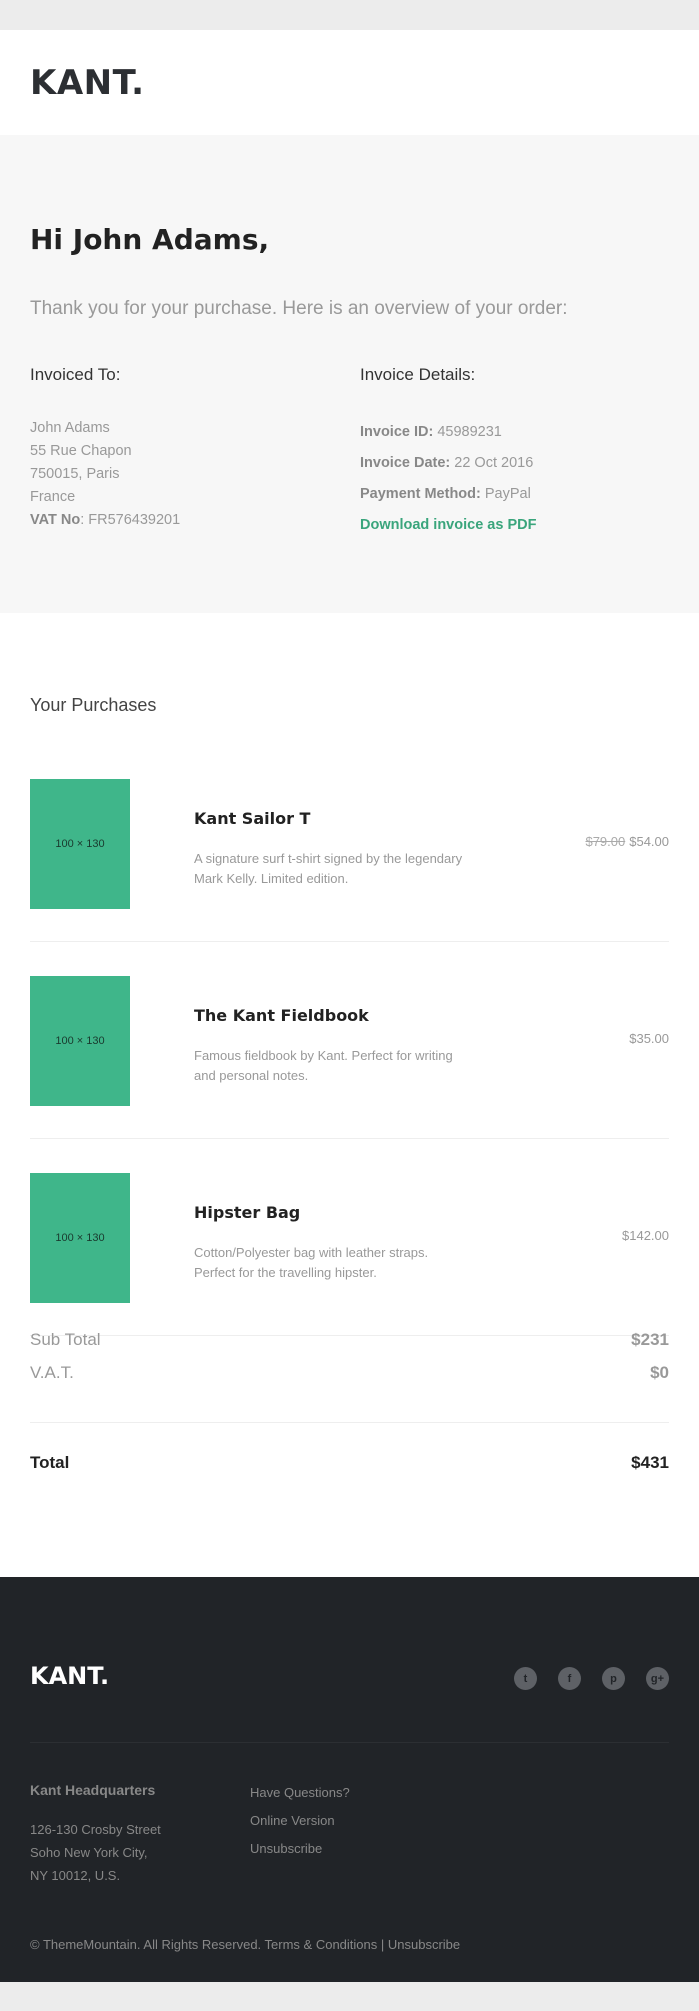  Describe the element at coordinates (569, 1678) in the screenshot. I see `facebook-icon: f` at that location.